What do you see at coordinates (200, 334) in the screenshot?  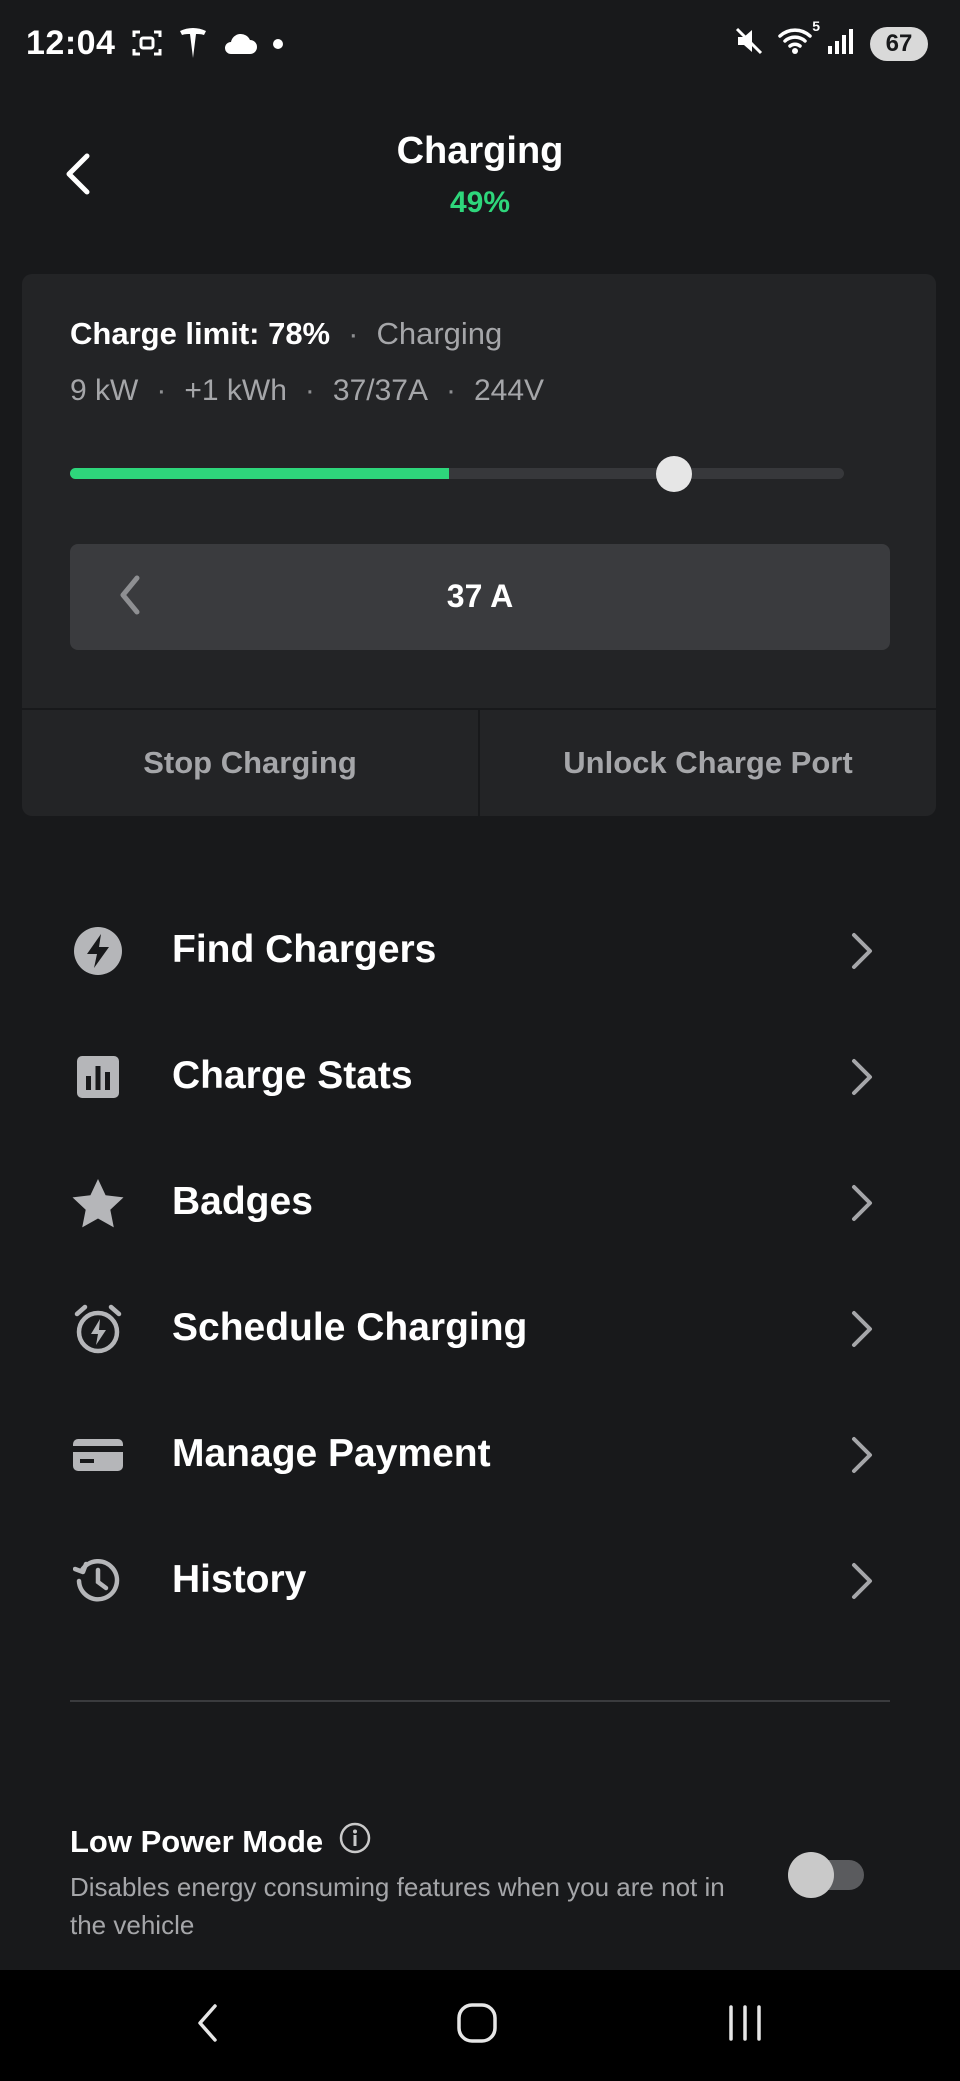 I see `charge-limit-label: Charge limit: 78%` at bounding box center [200, 334].